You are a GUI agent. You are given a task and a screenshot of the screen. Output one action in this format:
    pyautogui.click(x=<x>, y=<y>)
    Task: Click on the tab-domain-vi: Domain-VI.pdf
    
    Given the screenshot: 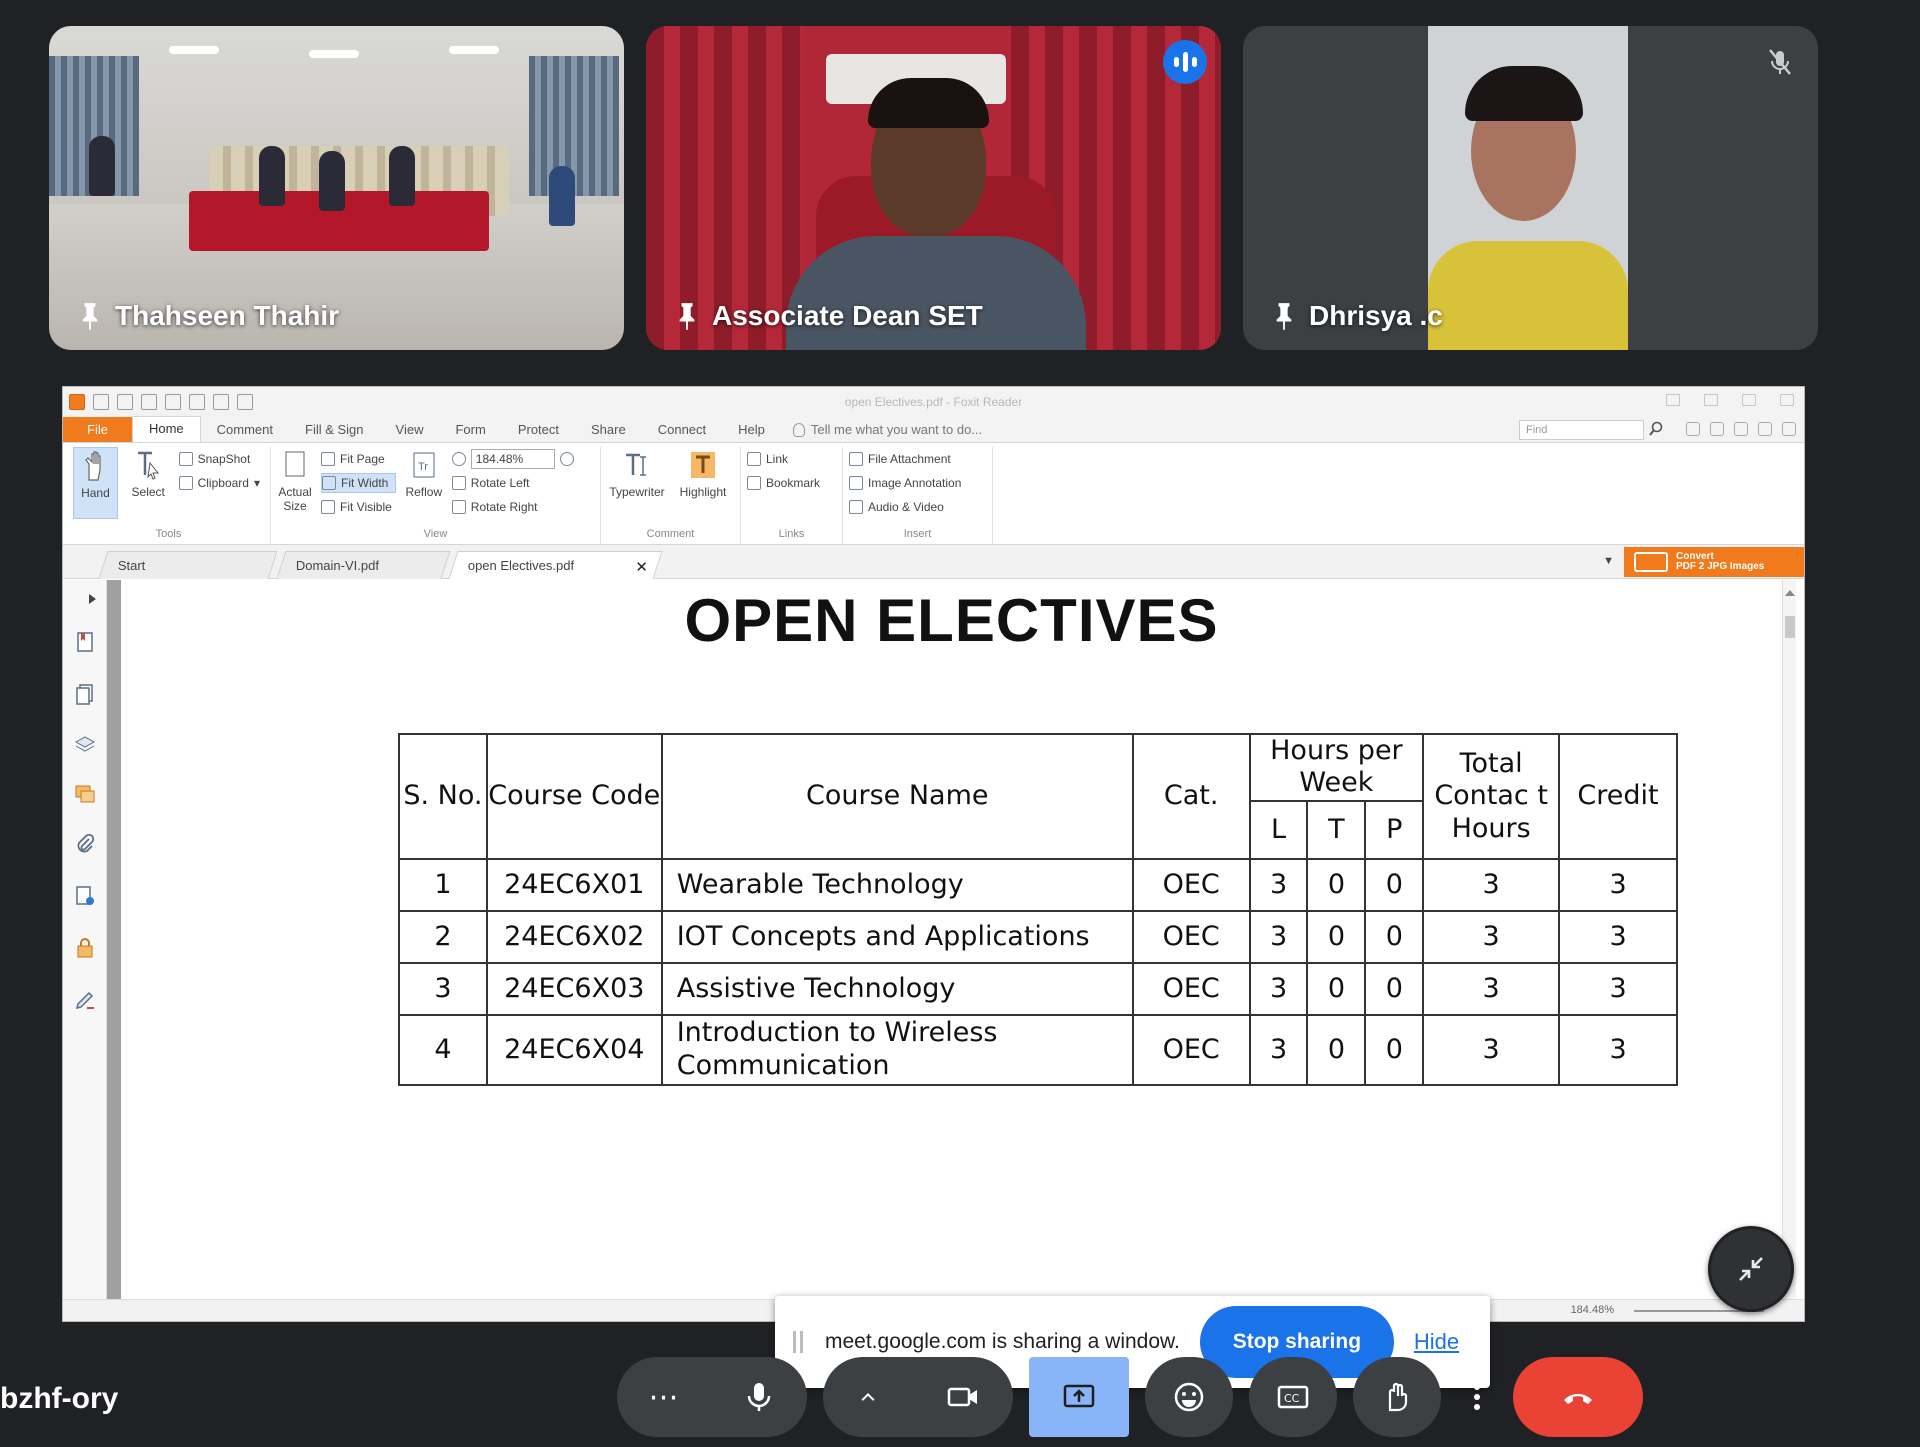 What is the action you would take?
    pyautogui.click(x=363, y=565)
    